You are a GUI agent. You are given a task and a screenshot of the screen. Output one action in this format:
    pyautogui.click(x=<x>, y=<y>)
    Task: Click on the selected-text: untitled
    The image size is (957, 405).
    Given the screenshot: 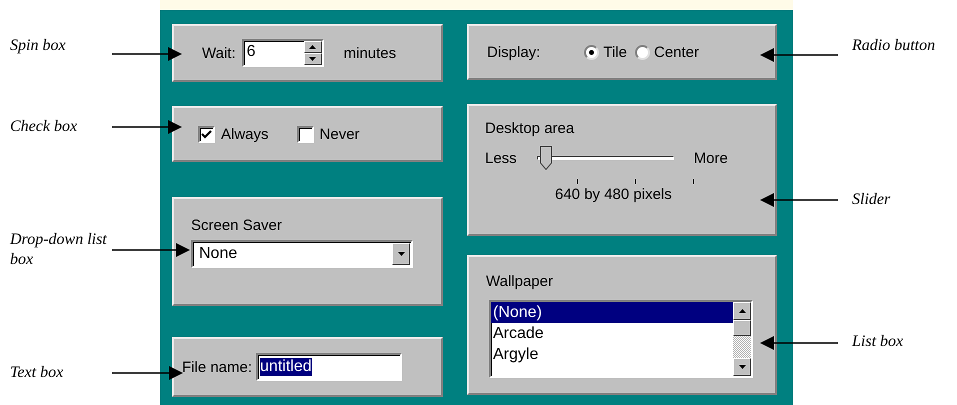 What is the action you would take?
    pyautogui.click(x=286, y=367)
    